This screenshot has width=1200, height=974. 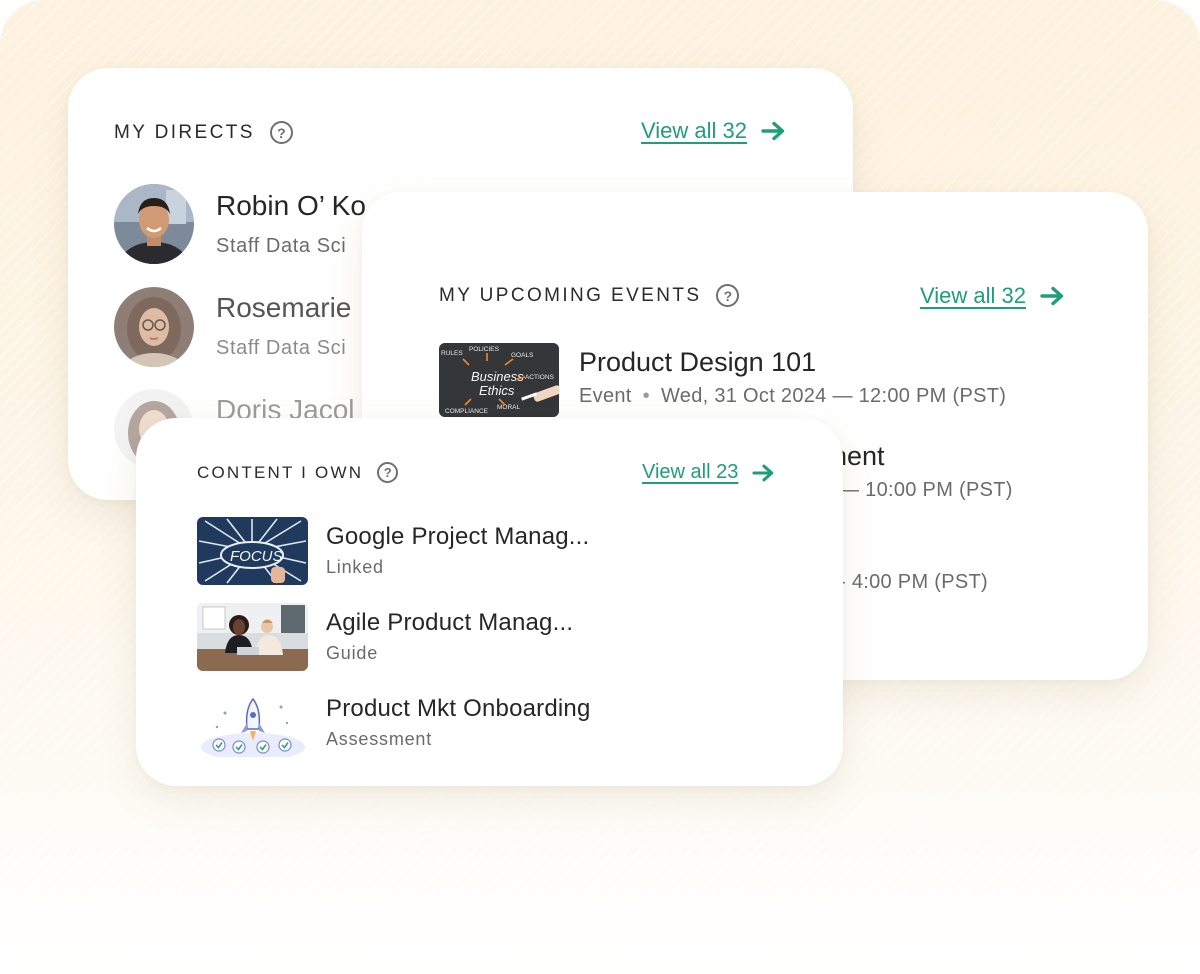 What do you see at coordinates (522, 355) in the screenshot?
I see `svg-text: GOALS` at bounding box center [522, 355].